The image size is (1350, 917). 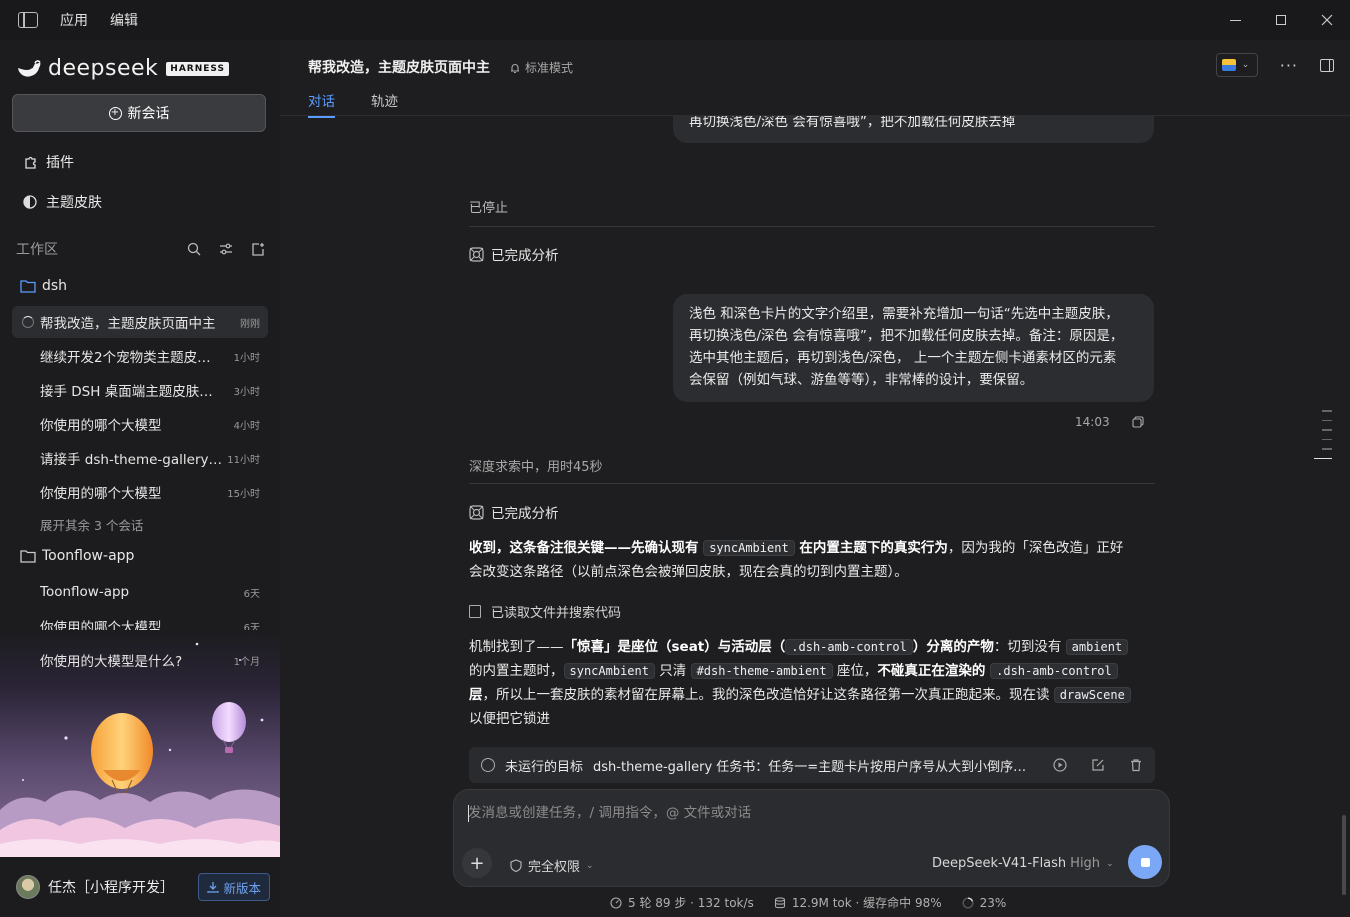 I want to click on stop-generation-button, so click(x=1145, y=862).